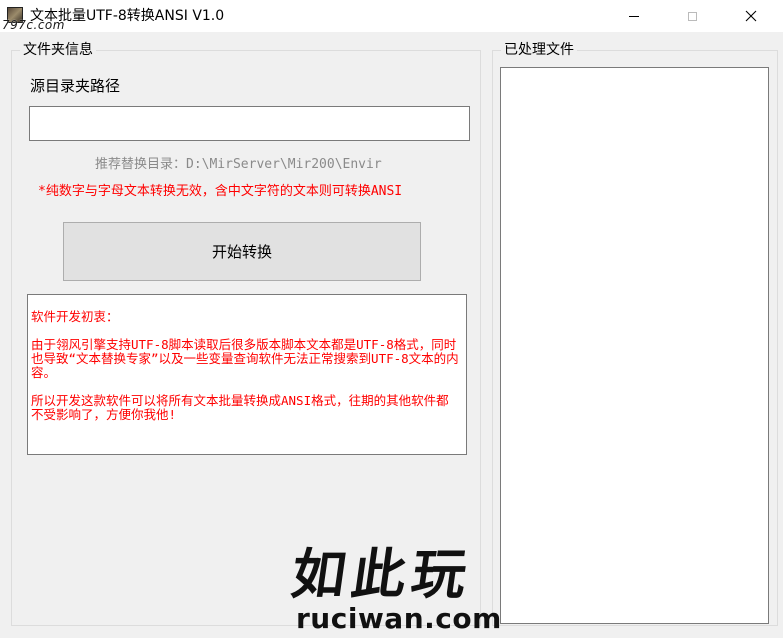  What do you see at coordinates (75, 316) in the screenshot?
I see `info-heading: 软件开发初衷：` at bounding box center [75, 316].